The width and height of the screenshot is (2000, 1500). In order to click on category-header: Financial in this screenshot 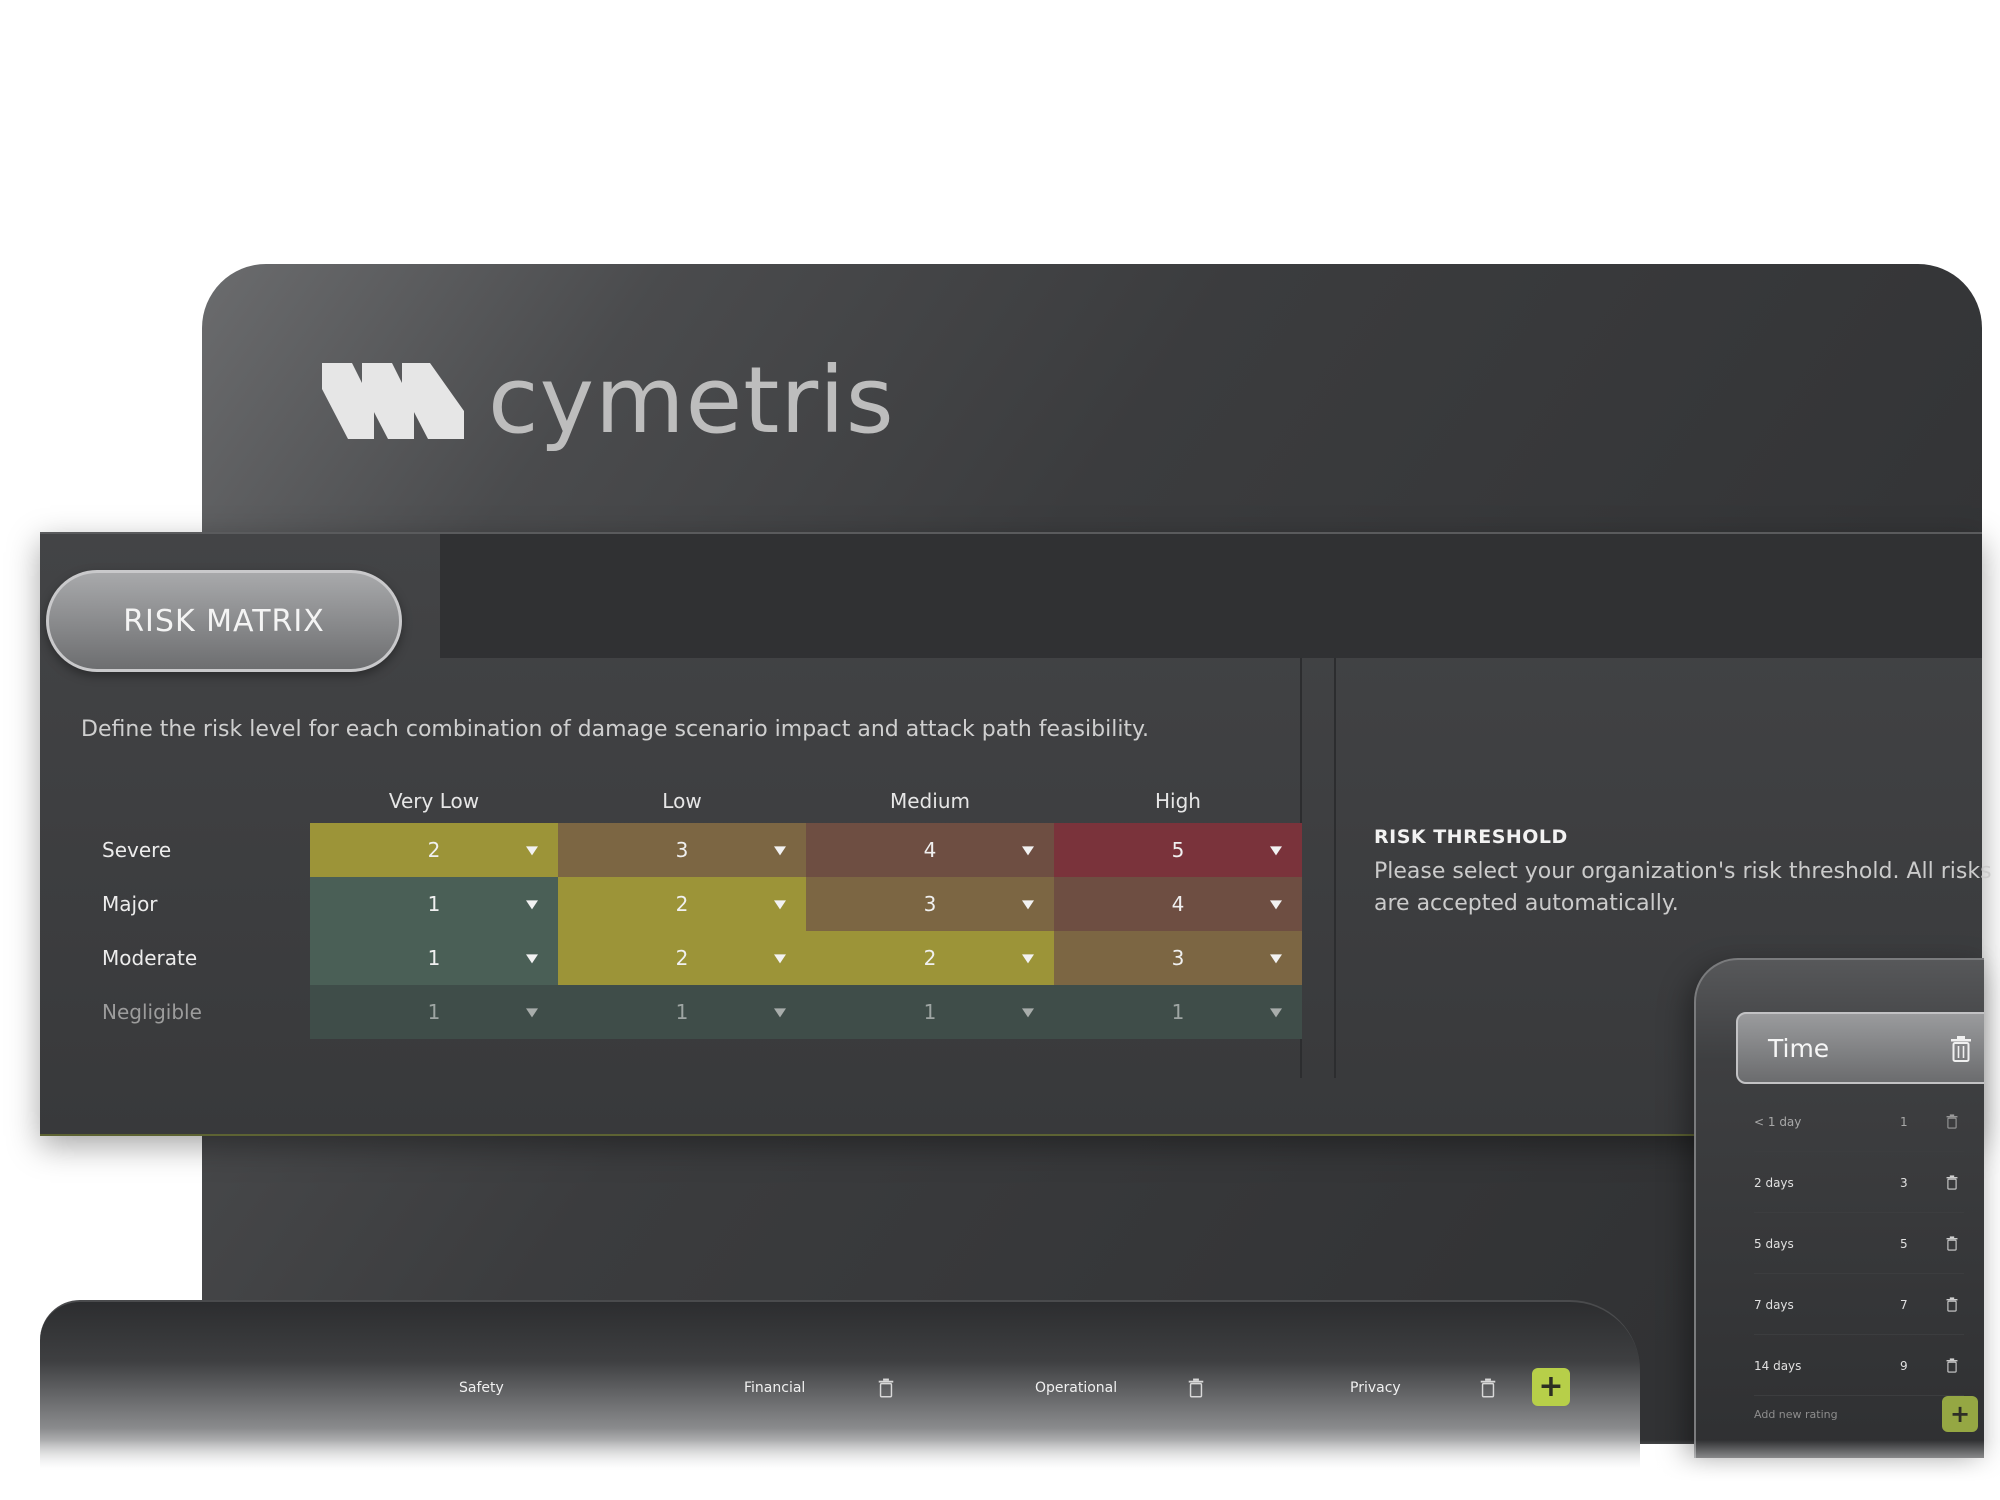, I will do `click(774, 1388)`.